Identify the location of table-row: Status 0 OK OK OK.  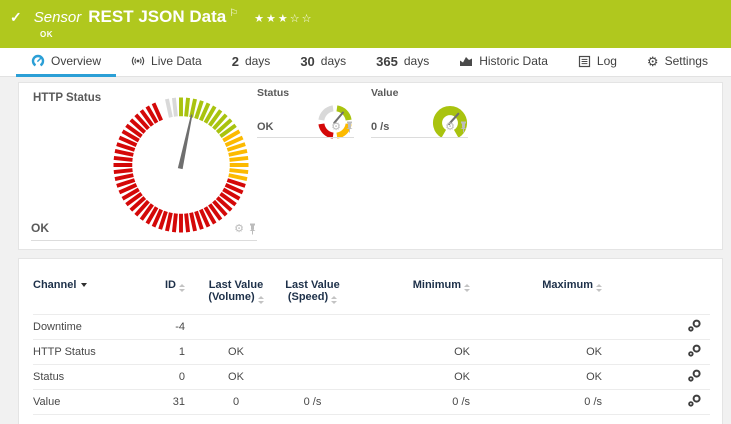
(371, 376).